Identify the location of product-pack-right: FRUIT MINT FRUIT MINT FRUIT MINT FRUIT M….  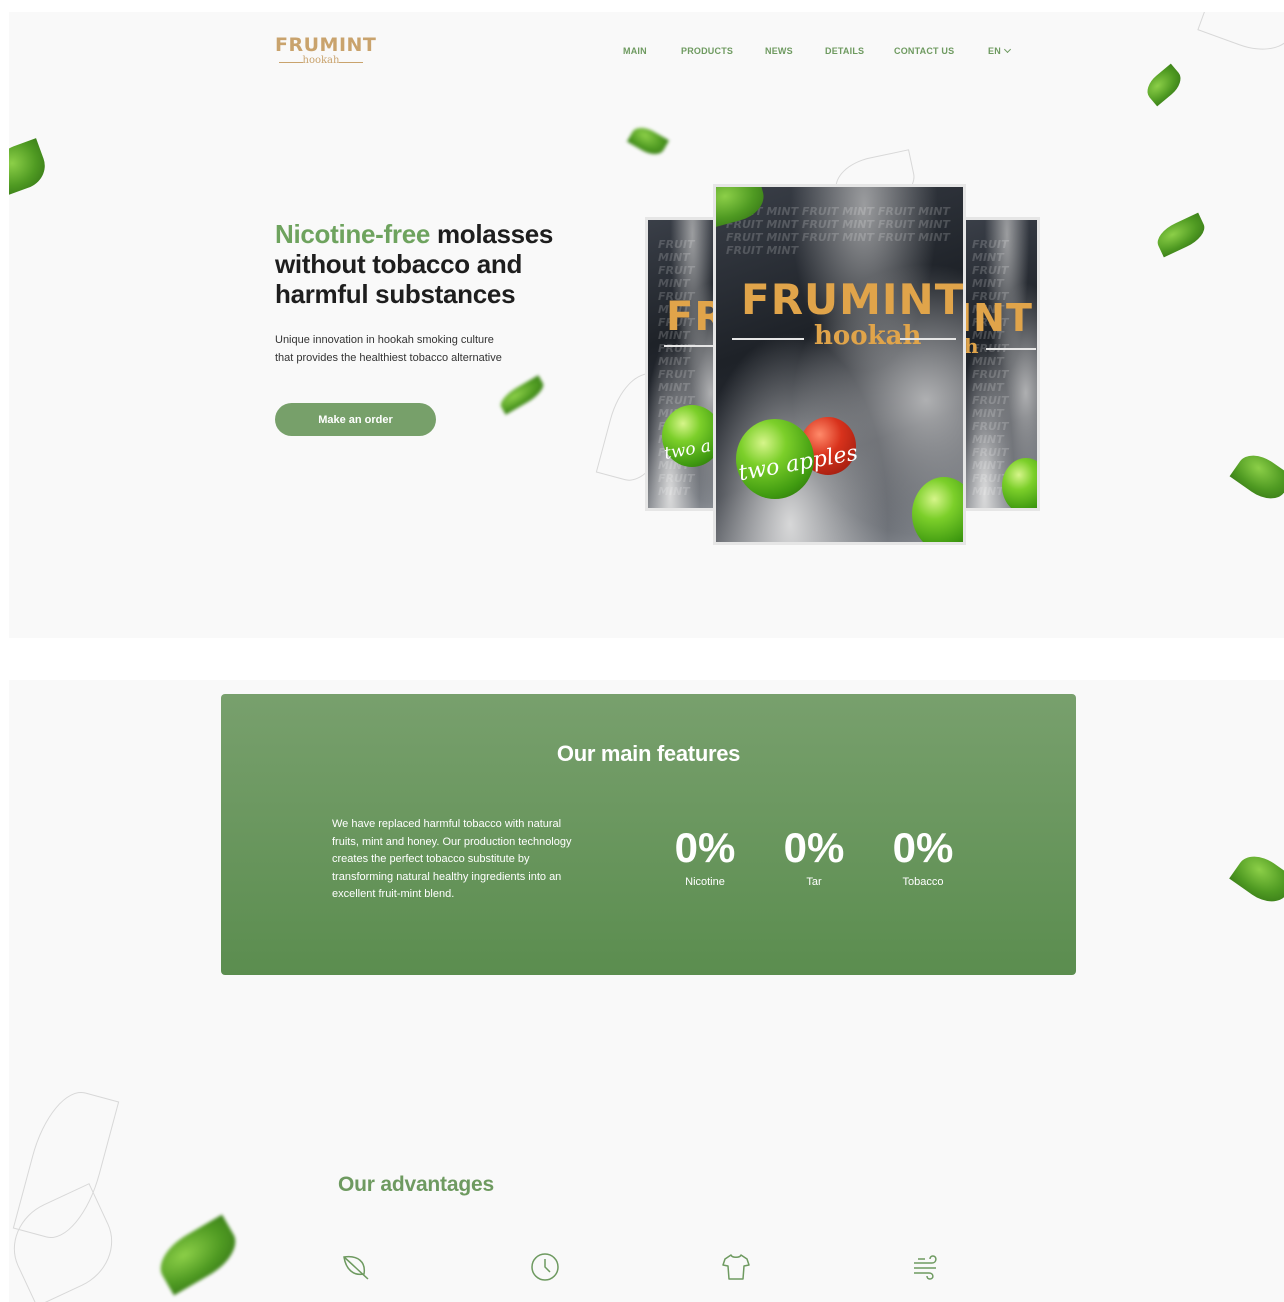
(999, 364).